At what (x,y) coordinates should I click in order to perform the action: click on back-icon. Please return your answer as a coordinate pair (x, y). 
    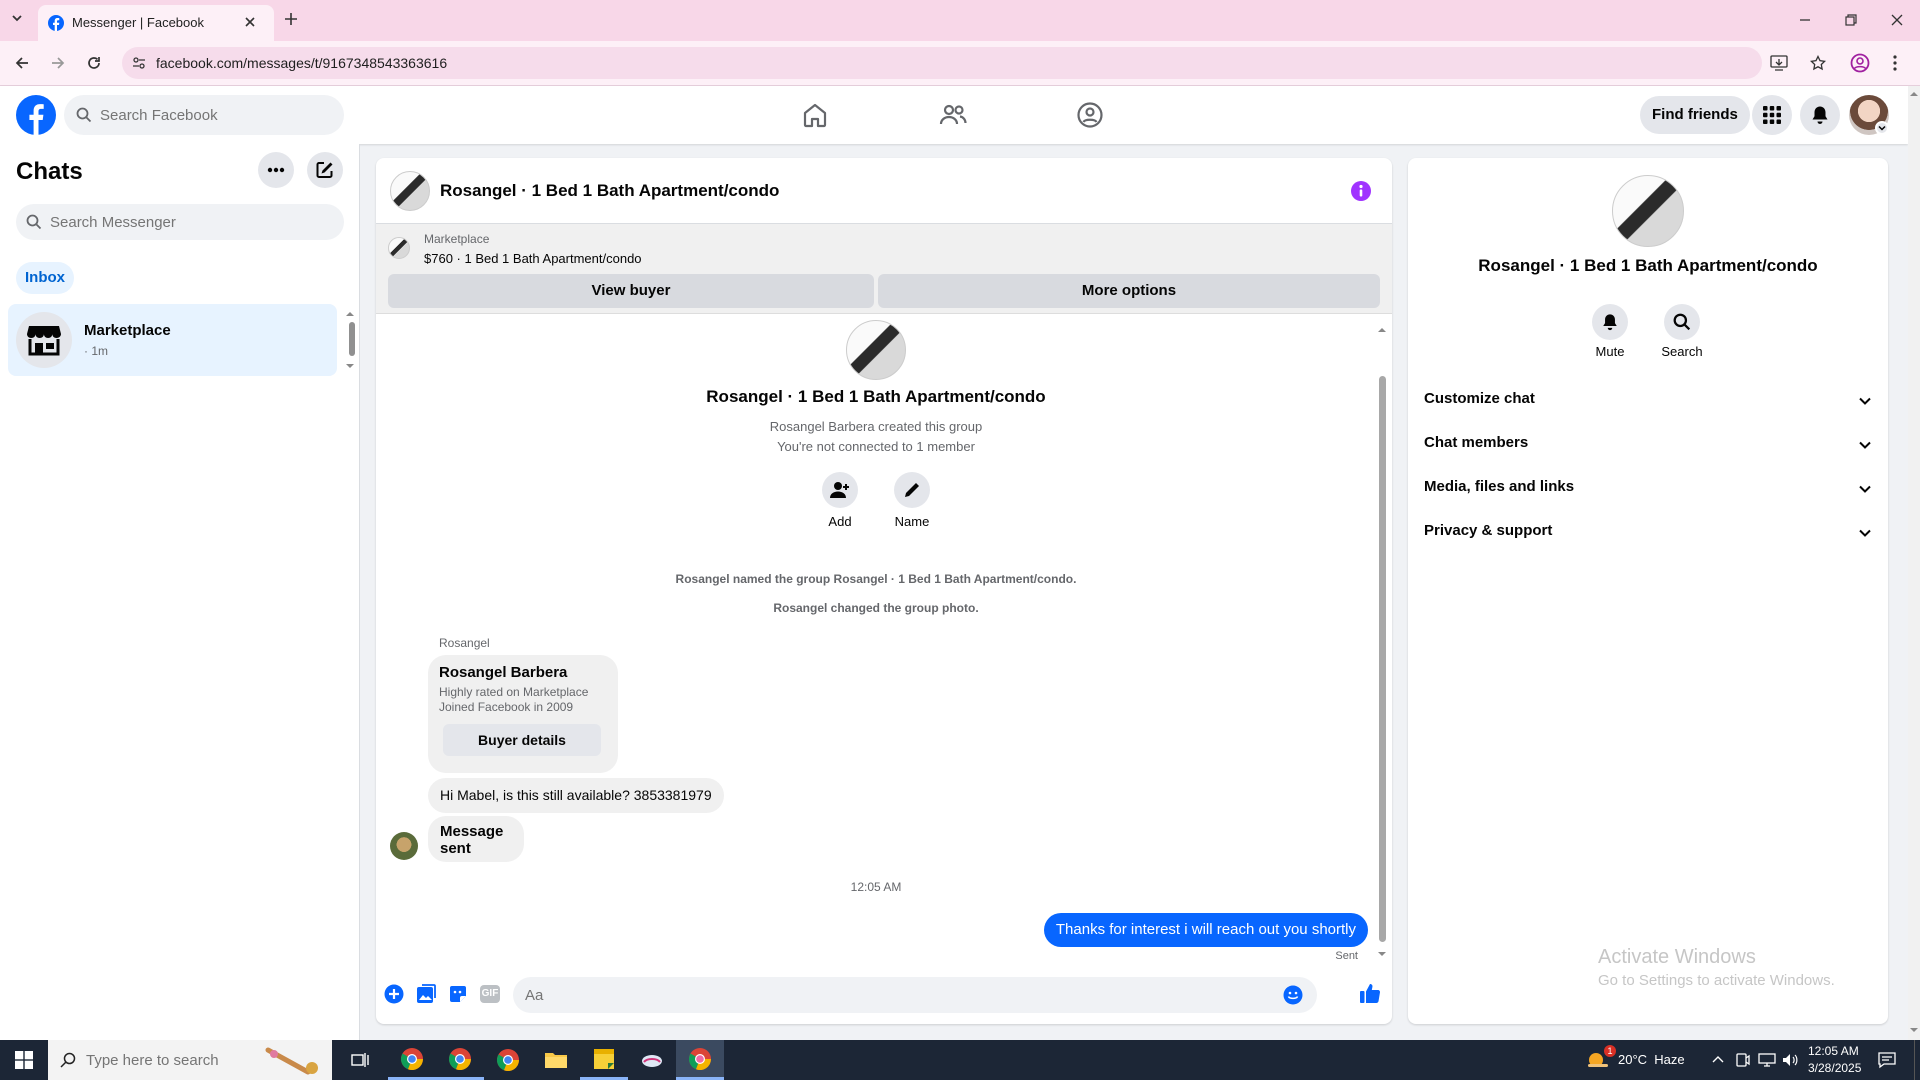
    Looking at the image, I should click on (22, 63).